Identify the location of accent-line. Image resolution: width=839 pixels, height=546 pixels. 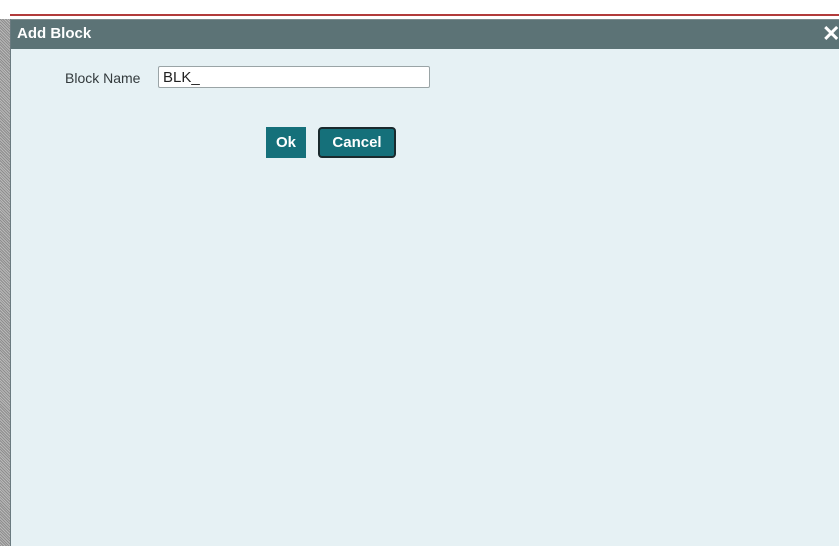
(424, 15).